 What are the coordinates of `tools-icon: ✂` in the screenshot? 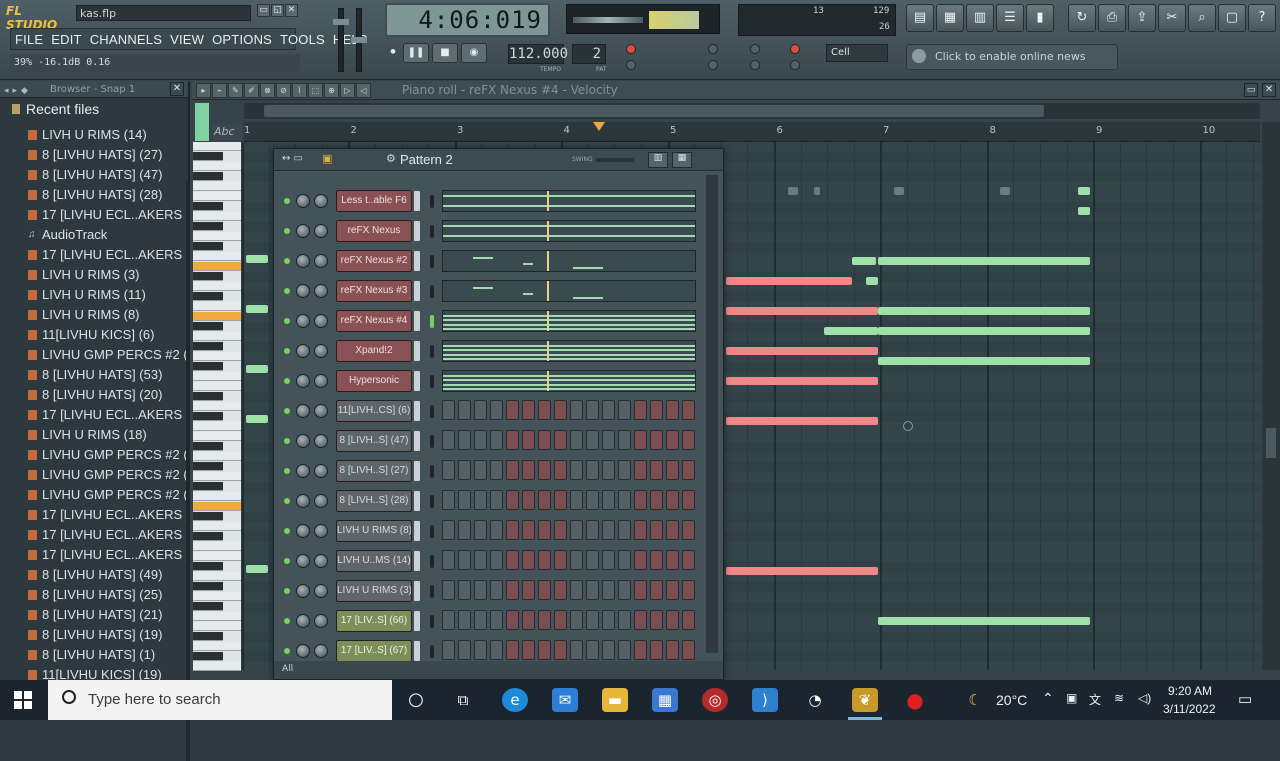 It's located at (1172, 18).